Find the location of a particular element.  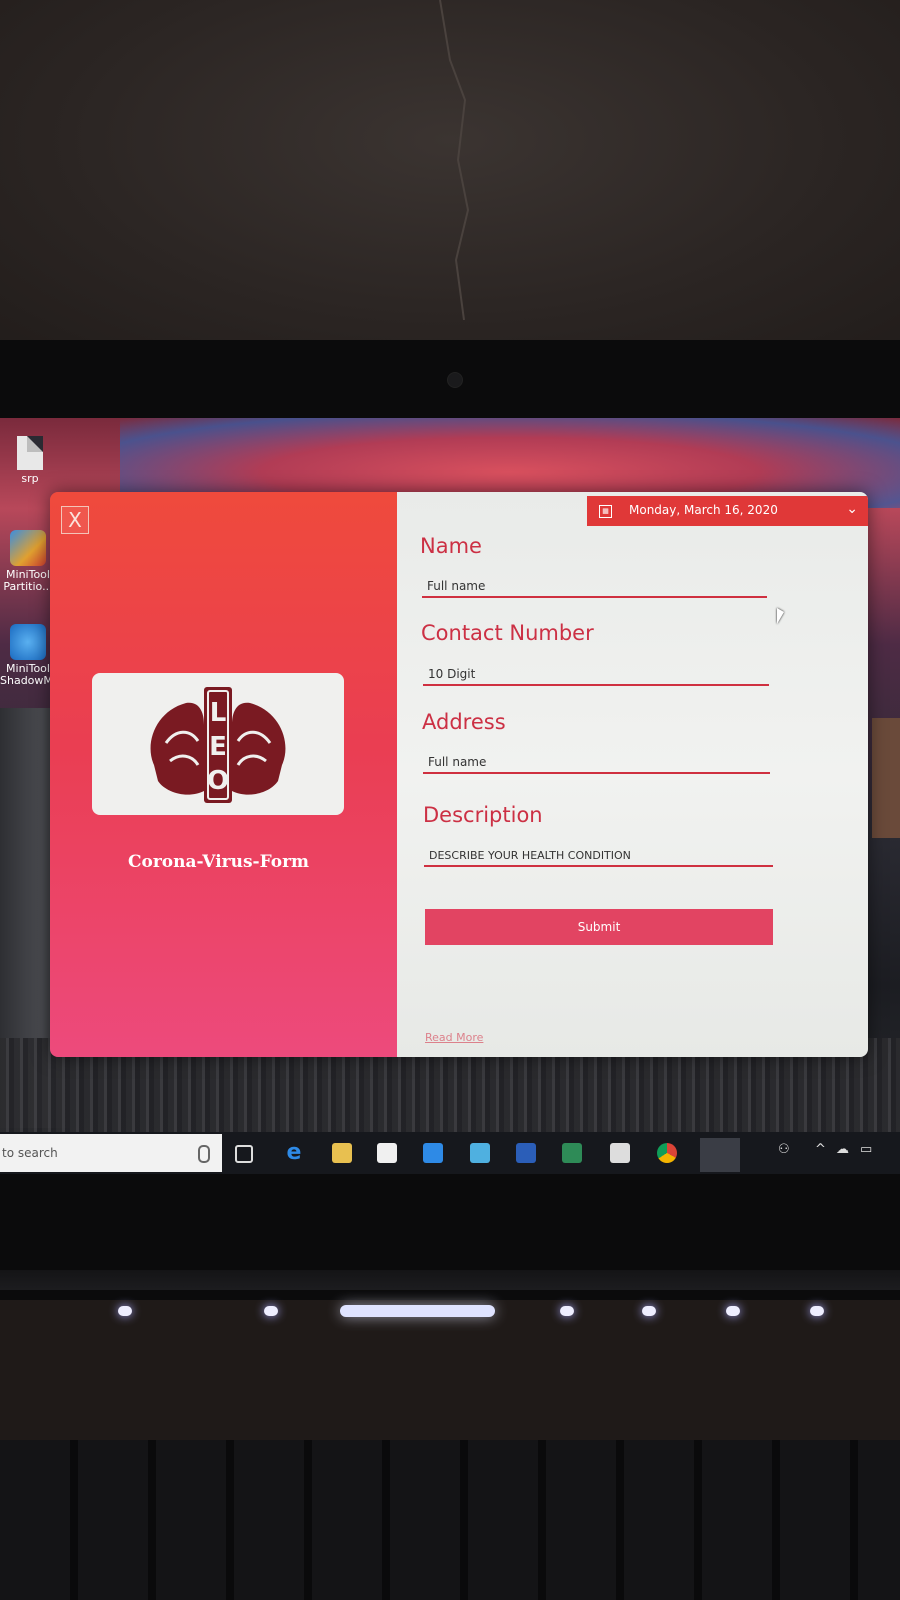

desktop-icon-label: srp is located at coordinates (30, 478).